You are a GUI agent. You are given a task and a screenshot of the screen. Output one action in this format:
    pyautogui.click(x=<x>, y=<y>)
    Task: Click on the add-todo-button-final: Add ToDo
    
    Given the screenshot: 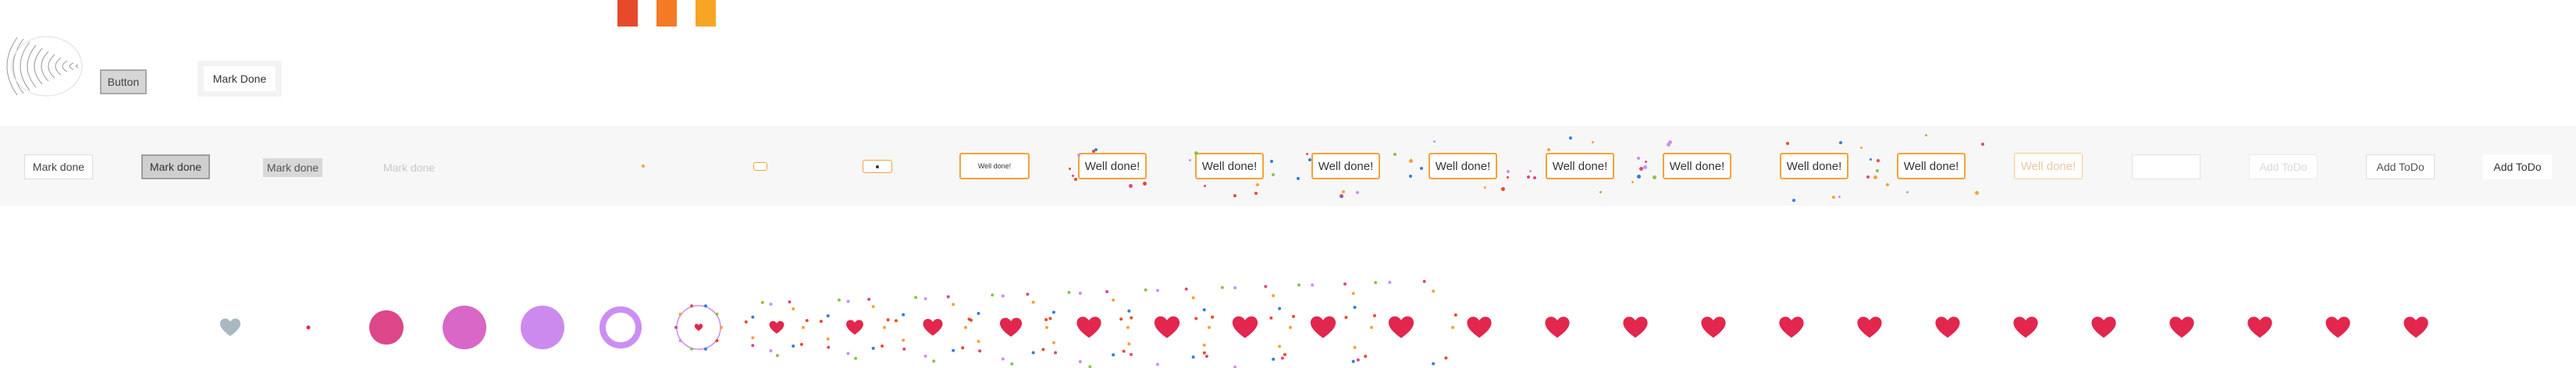 What is the action you would take?
    pyautogui.click(x=2517, y=166)
    